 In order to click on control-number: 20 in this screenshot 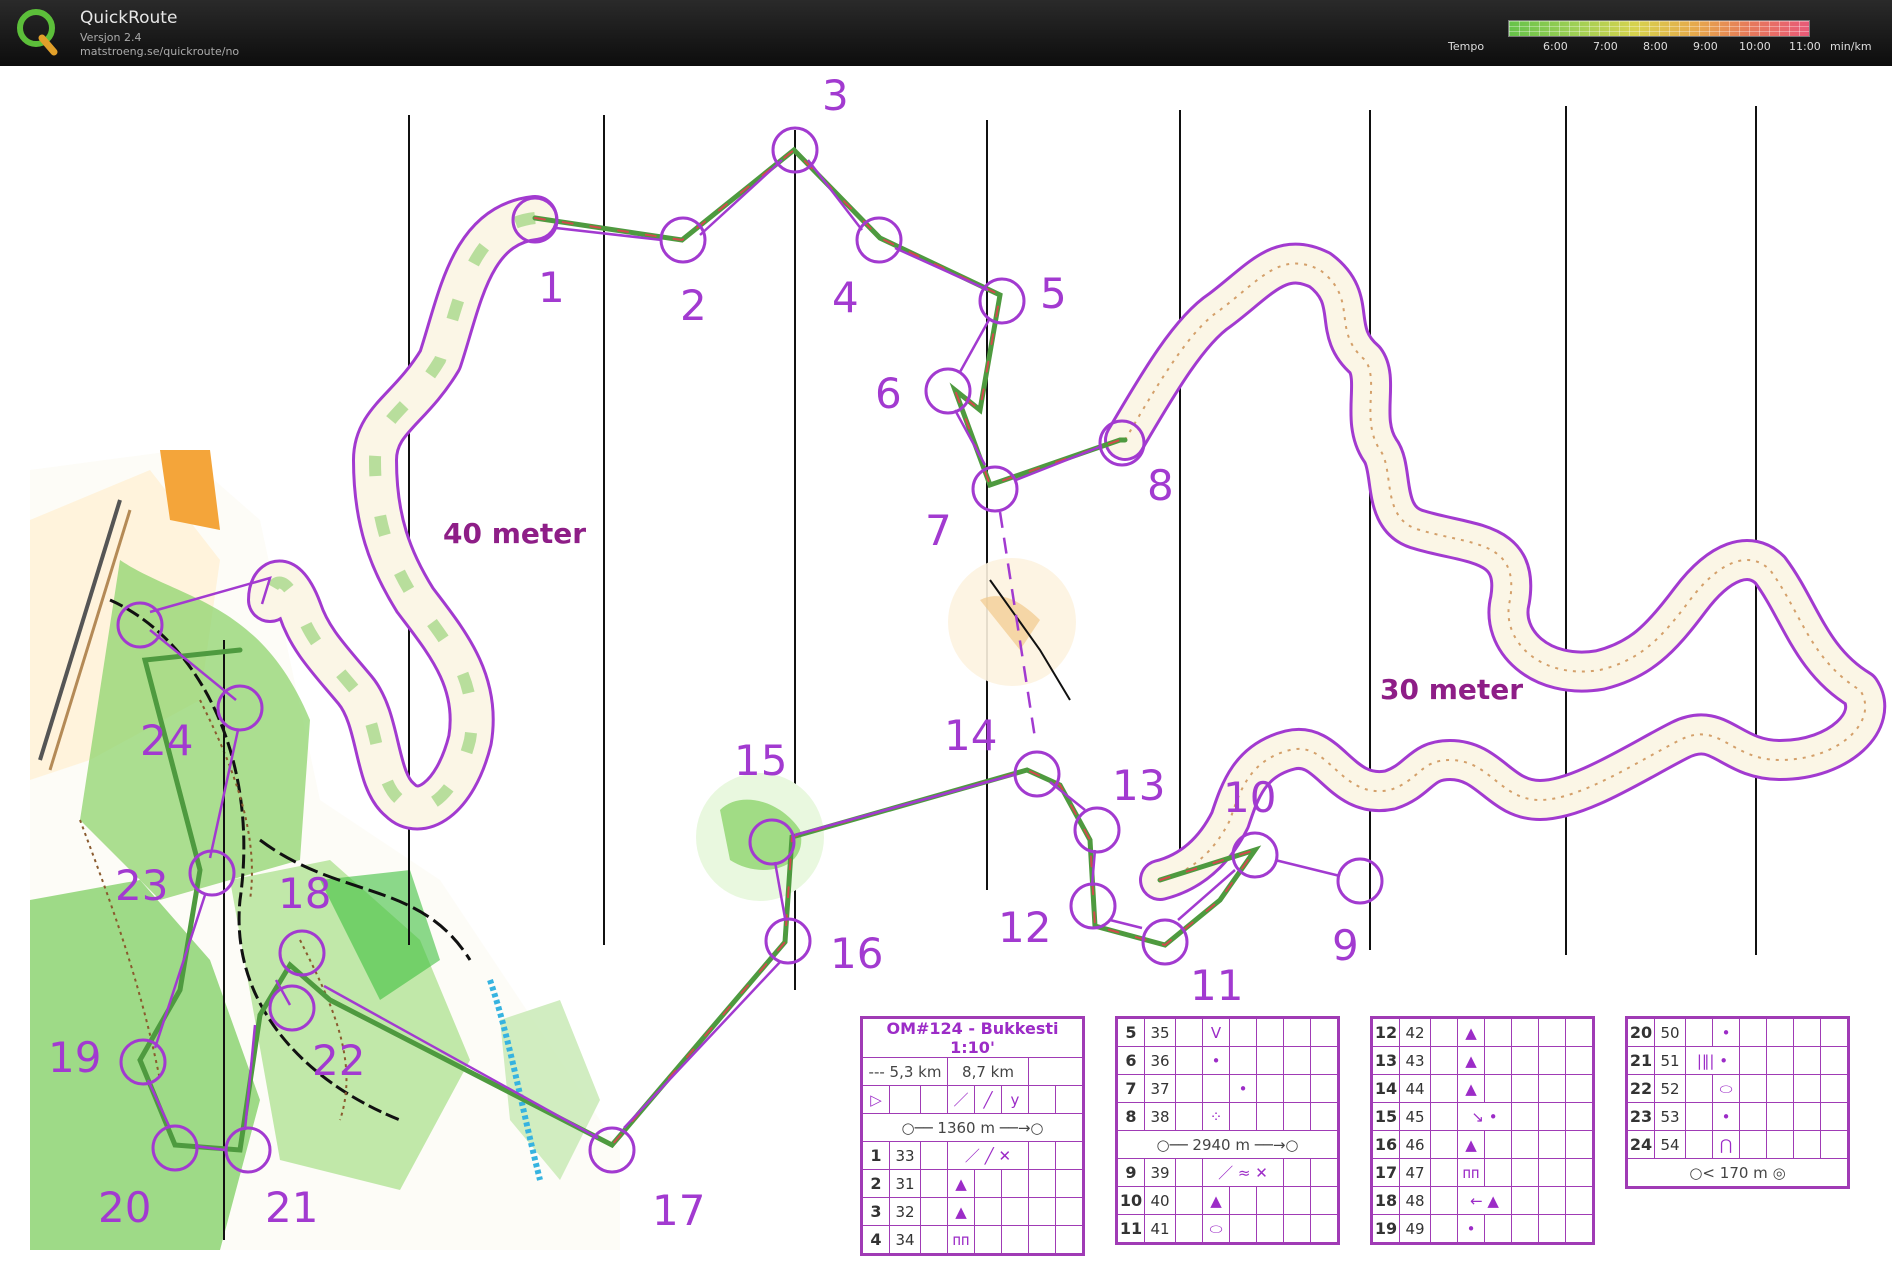, I will do `click(124, 1207)`.